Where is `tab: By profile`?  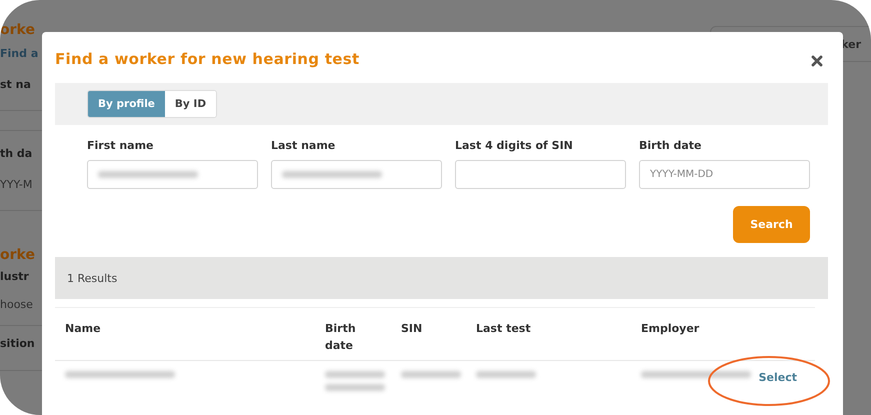
tab: By profile is located at coordinates (126, 104).